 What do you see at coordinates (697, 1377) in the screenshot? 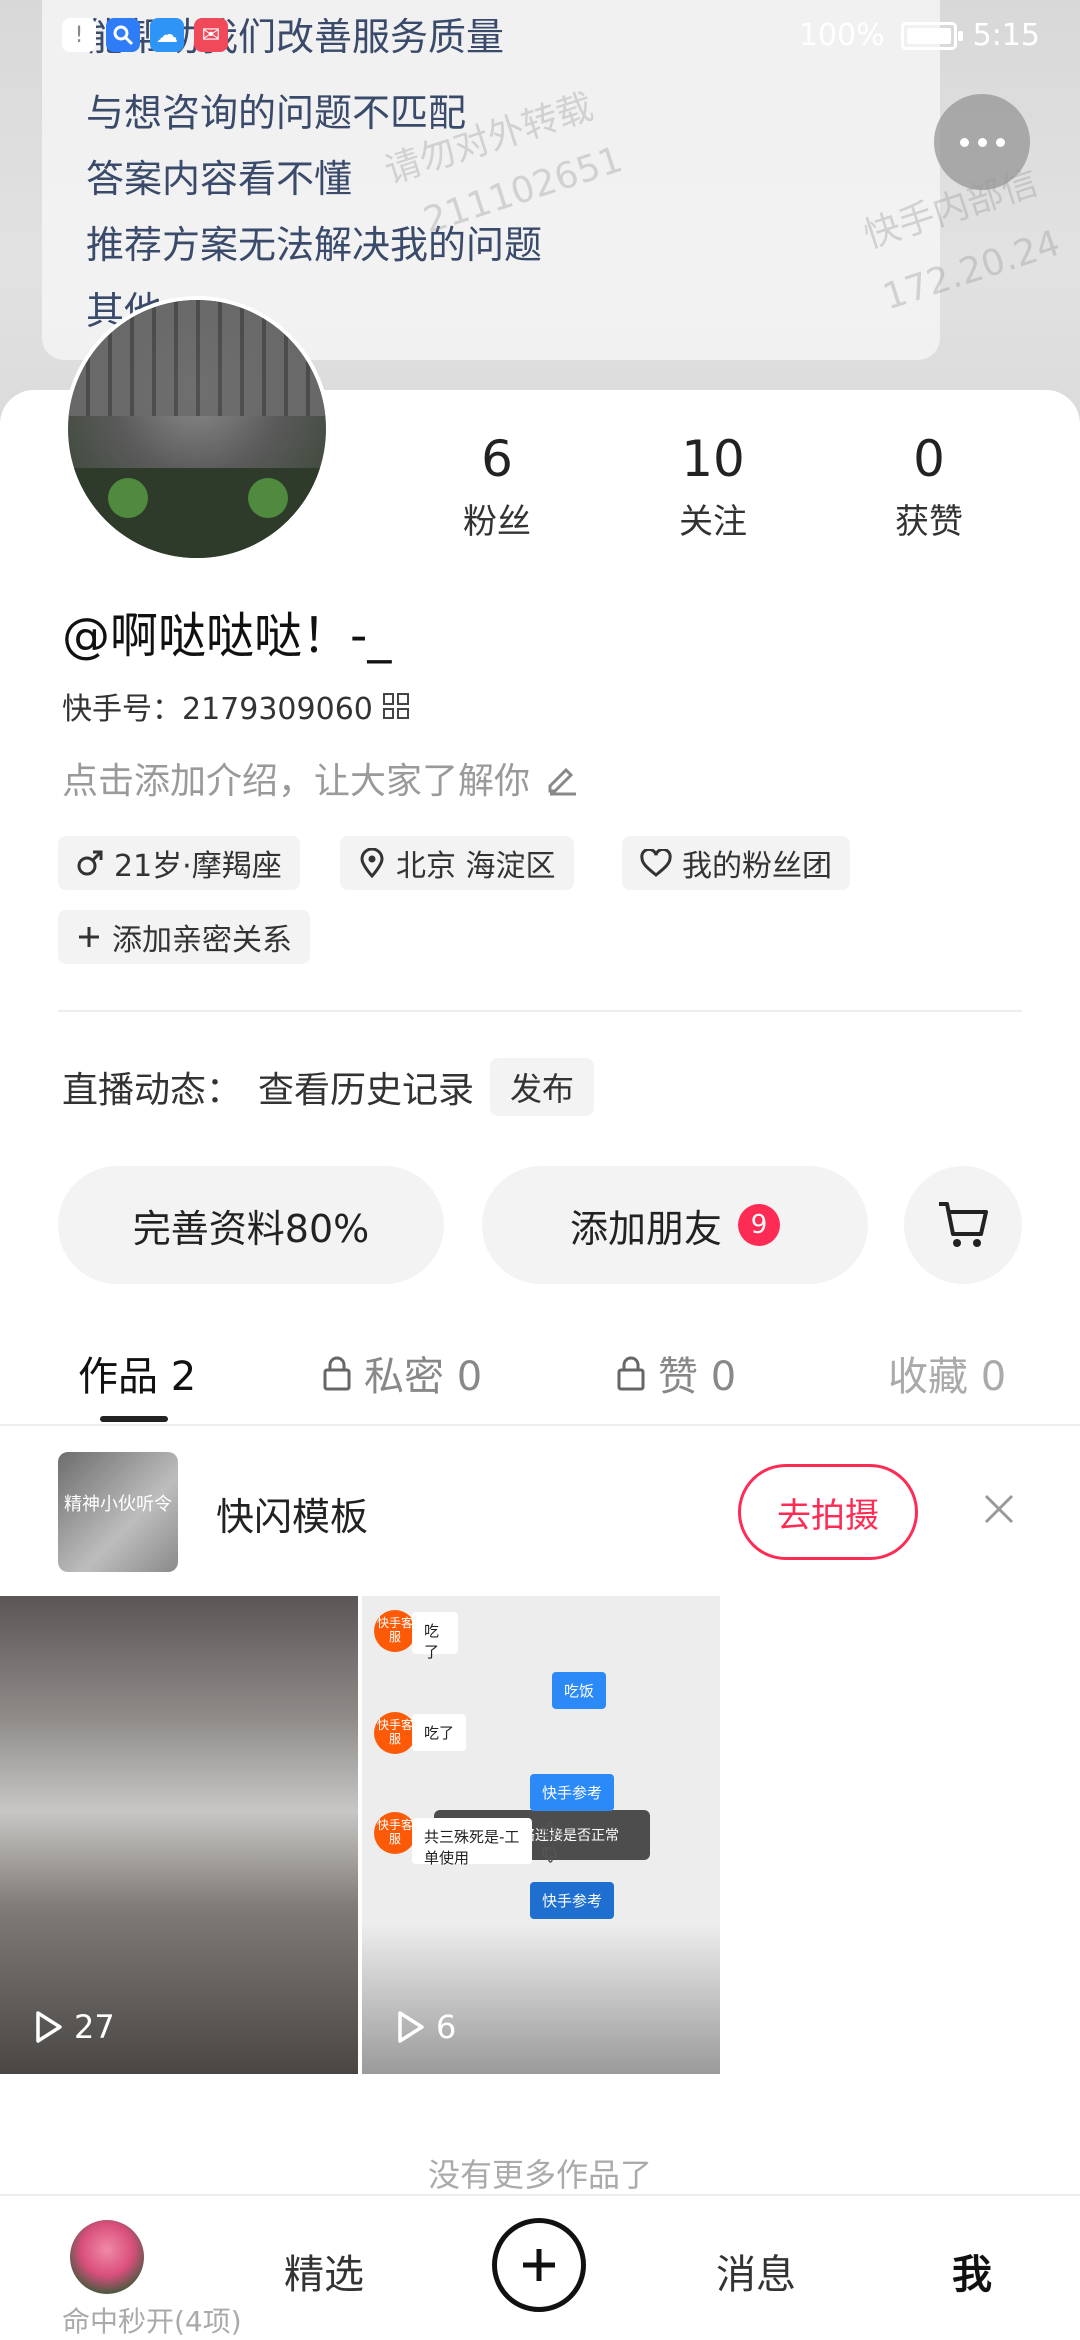
I see `tab-label: 赞 0` at bounding box center [697, 1377].